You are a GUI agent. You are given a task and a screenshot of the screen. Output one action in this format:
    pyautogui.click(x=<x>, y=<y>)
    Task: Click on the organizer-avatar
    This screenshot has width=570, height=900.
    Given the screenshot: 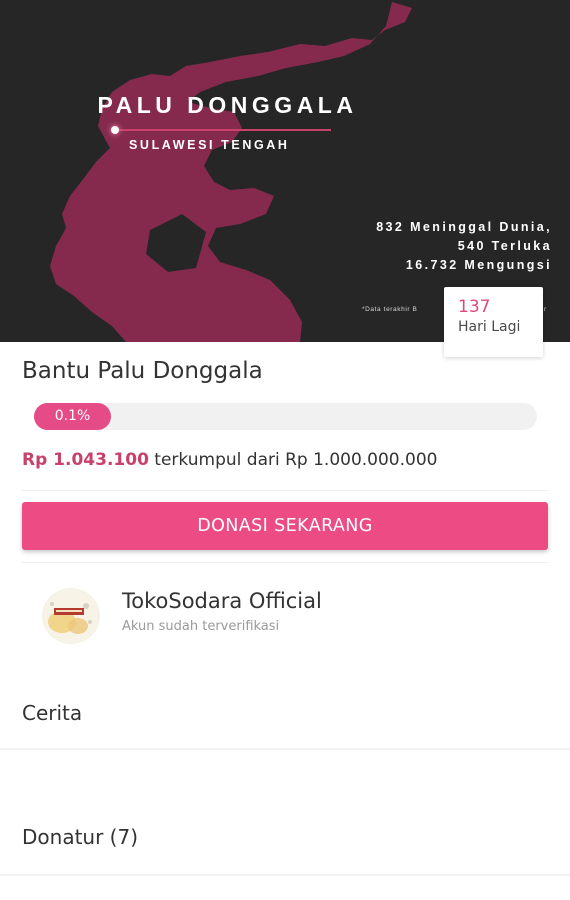 What is the action you would take?
    pyautogui.click(x=71, y=616)
    